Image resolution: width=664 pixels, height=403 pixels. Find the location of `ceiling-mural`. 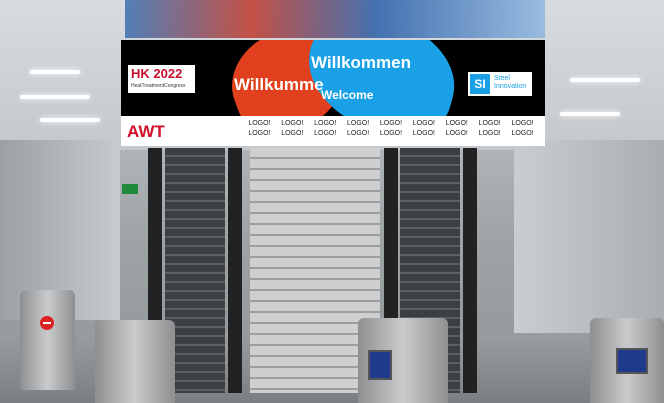

ceiling-mural is located at coordinates (335, 19).